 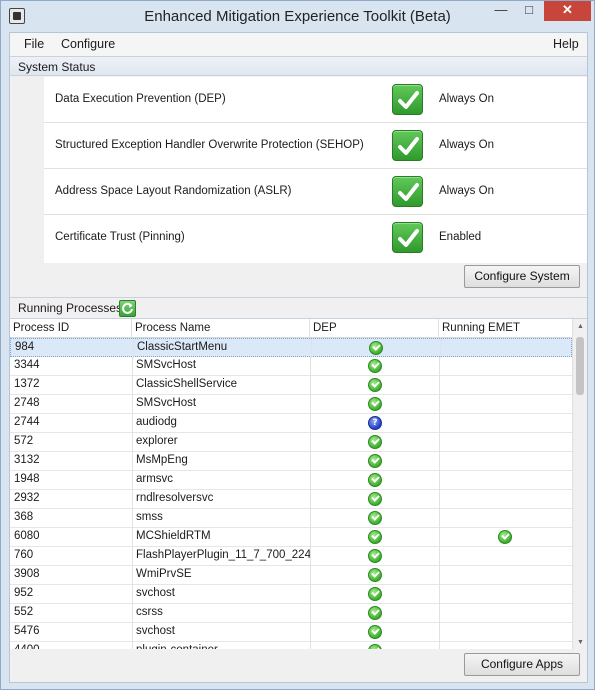 What do you see at coordinates (27, 574) in the screenshot?
I see `process-id-cell: 3908` at bounding box center [27, 574].